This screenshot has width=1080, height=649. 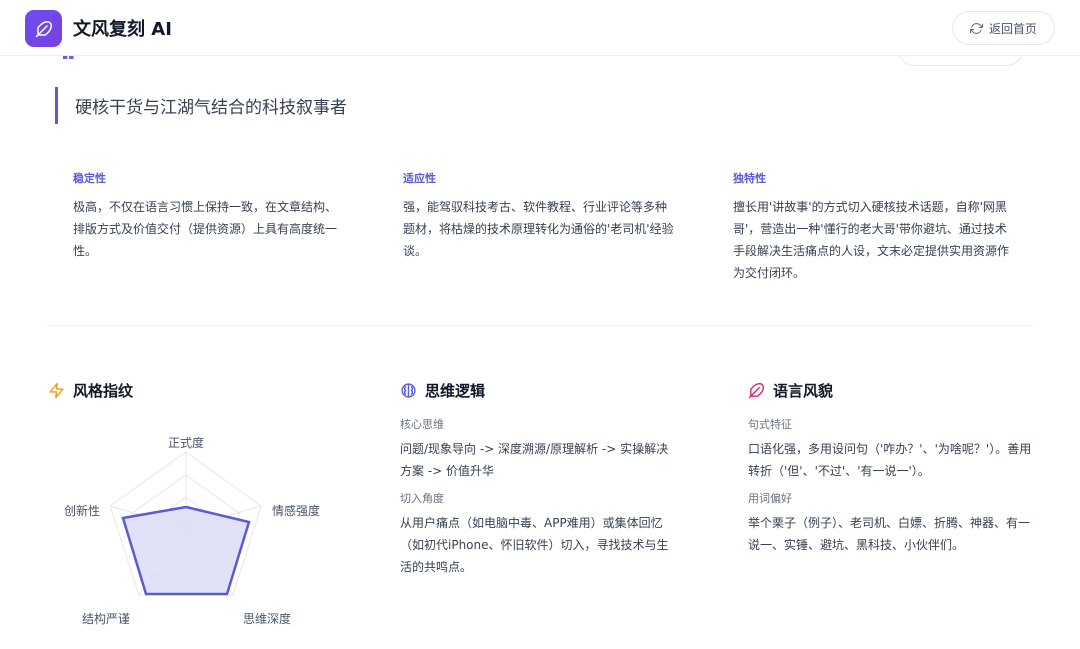 I want to click on app-logo, so click(x=43, y=28).